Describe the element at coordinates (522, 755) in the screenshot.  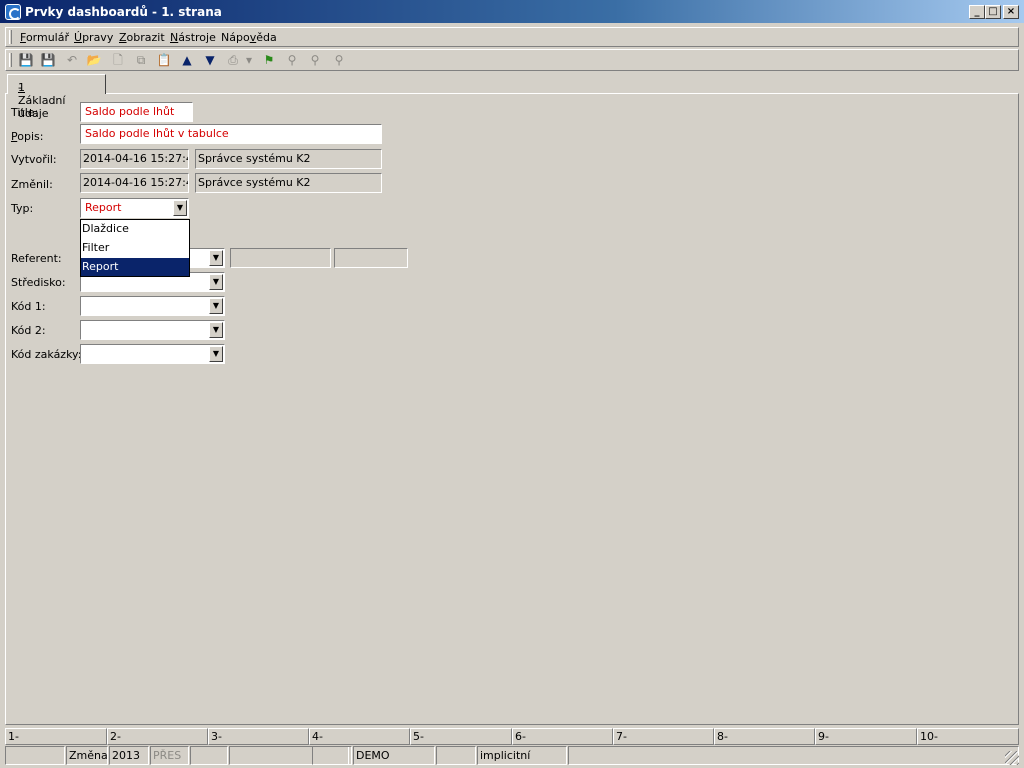
I see `status-profile: implicitní` at that location.